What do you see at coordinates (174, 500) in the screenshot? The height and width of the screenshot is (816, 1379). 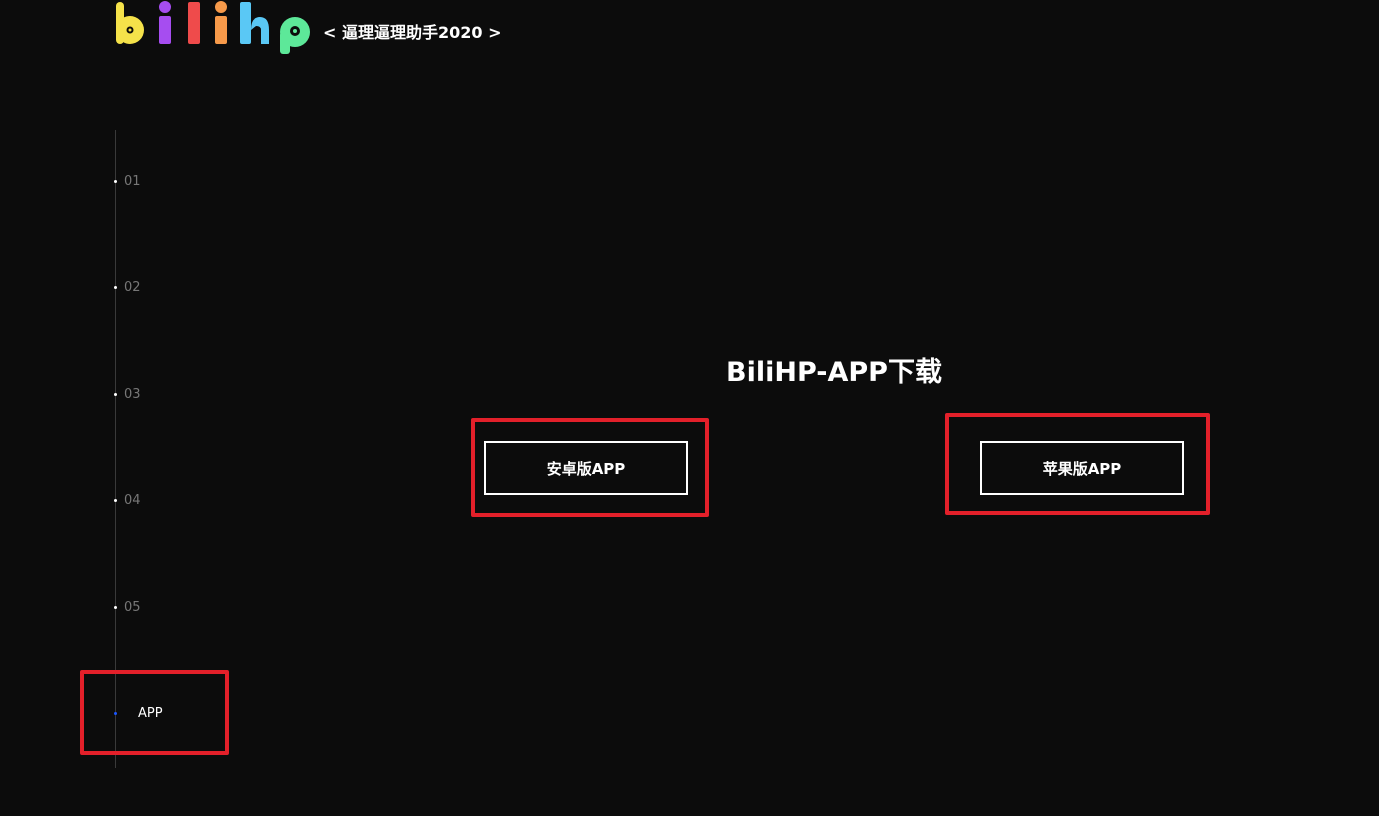 I see `nav-item-04: 04` at bounding box center [174, 500].